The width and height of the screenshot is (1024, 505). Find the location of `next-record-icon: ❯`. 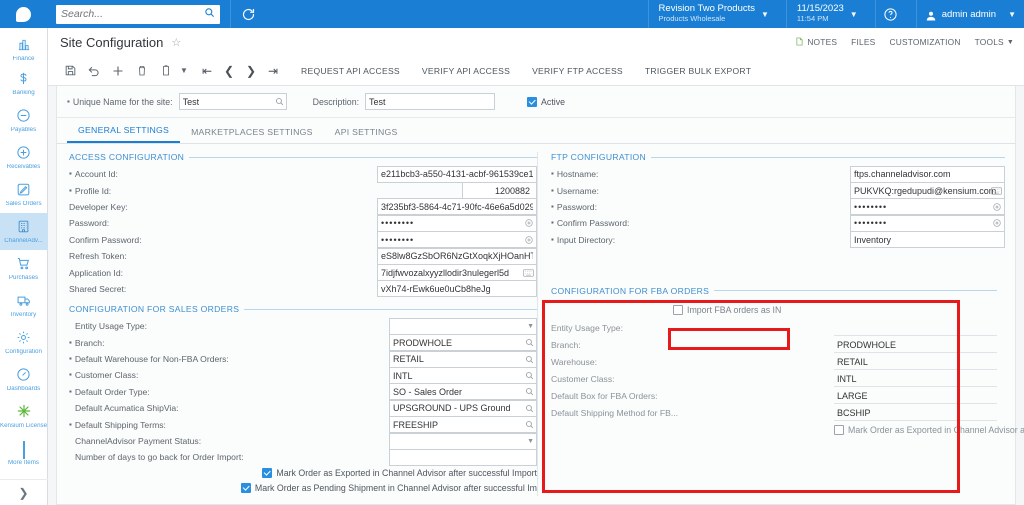

next-record-icon: ❯ is located at coordinates (251, 71).